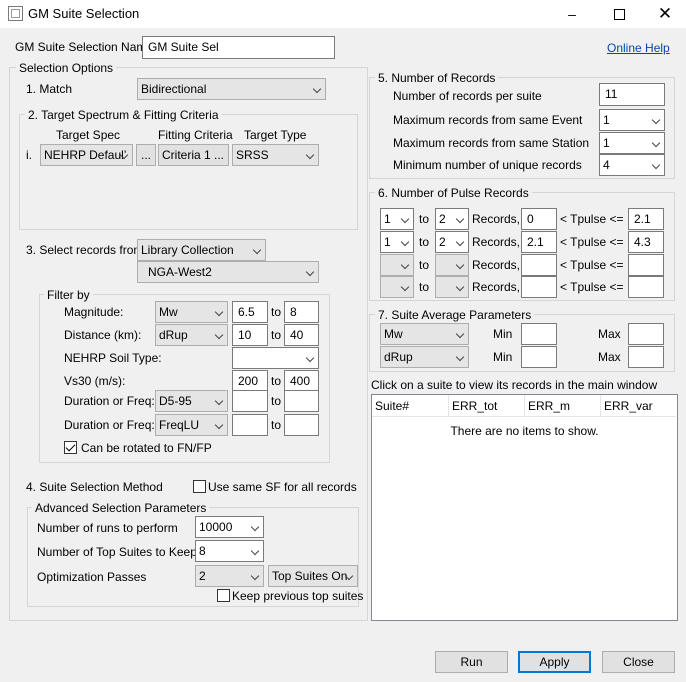 The height and width of the screenshot is (682, 686). Describe the element at coordinates (86, 155) in the screenshot. I see `target-spec-dropdown: NEHRP Defaul’` at that location.